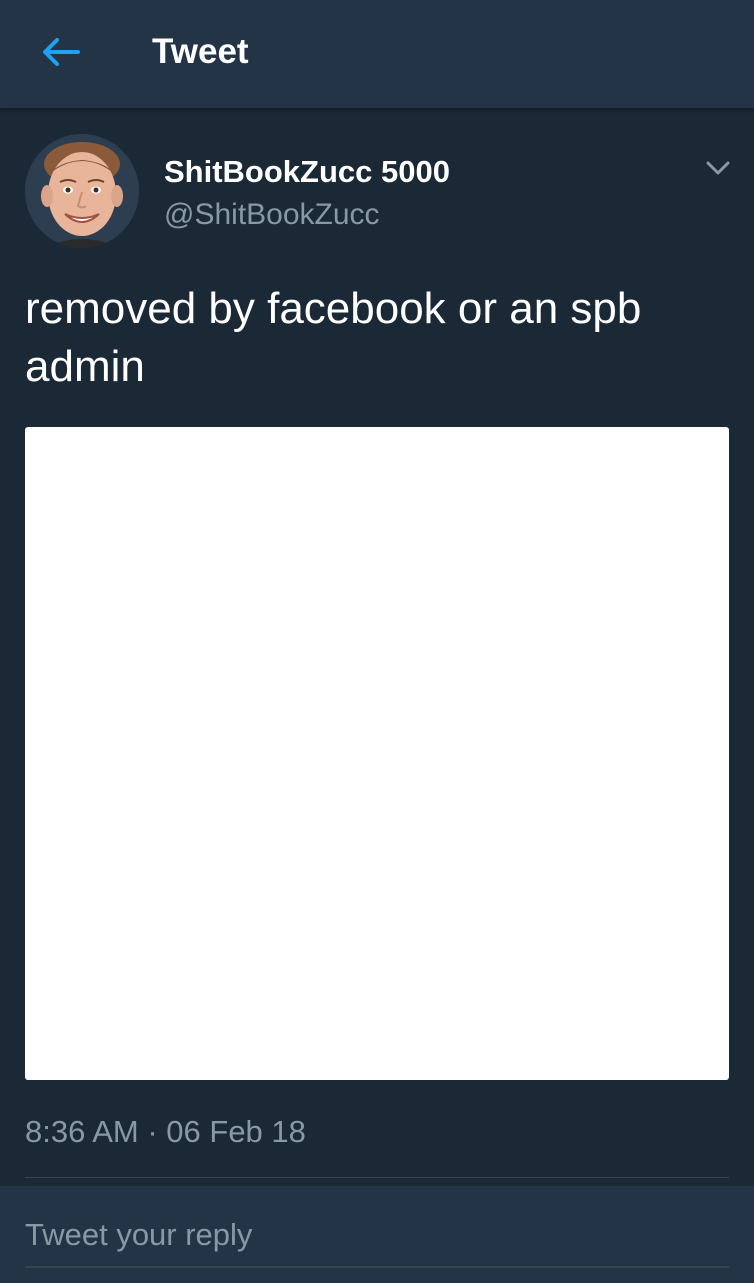 The height and width of the screenshot is (1283, 754). Describe the element at coordinates (377, 54) in the screenshot. I see `top-app-bar: Tweet` at that location.